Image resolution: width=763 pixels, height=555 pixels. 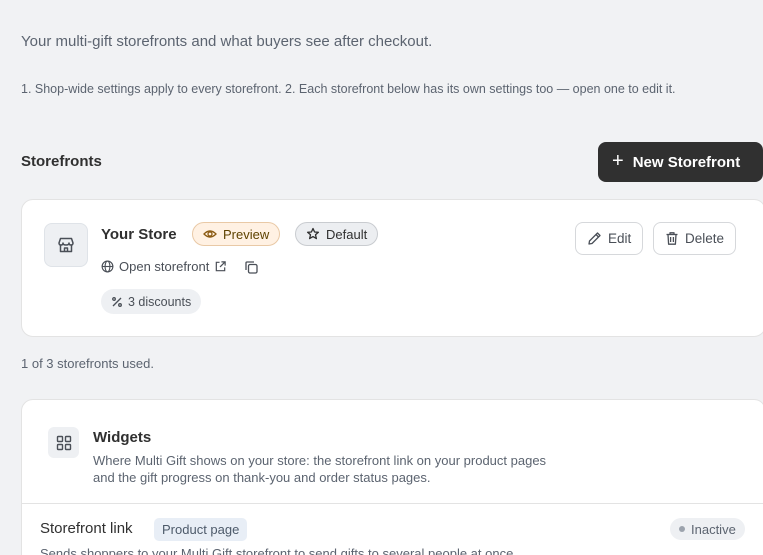 I want to click on storefronts-section-title: Storefronts, so click(x=61, y=161).